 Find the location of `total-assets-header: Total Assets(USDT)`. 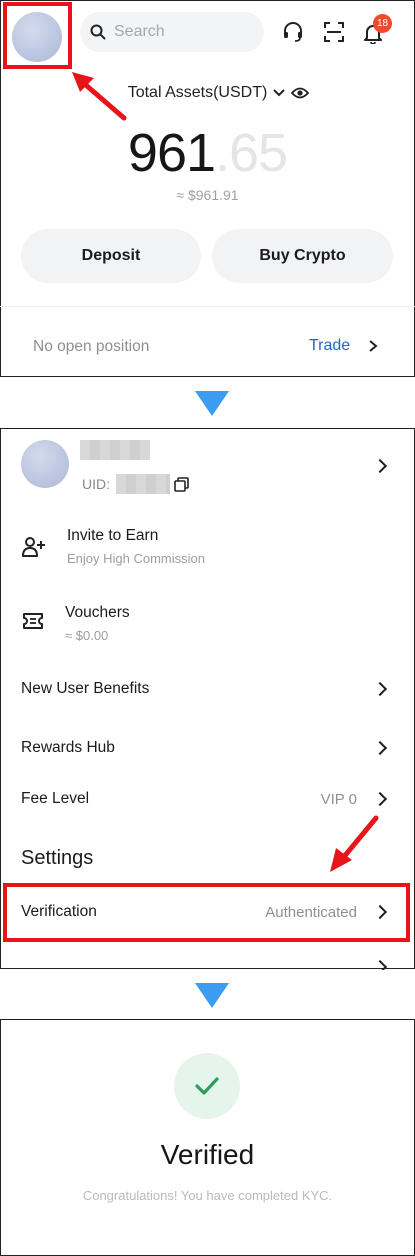

total-assets-header: Total Assets(USDT) is located at coordinates (207, 93).